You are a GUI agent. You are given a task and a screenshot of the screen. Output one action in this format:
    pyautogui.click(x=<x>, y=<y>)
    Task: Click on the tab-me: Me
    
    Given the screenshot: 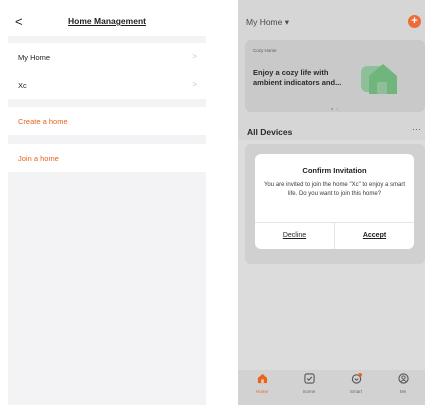 What is the action you would take?
    pyautogui.click(x=402, y=388)
    